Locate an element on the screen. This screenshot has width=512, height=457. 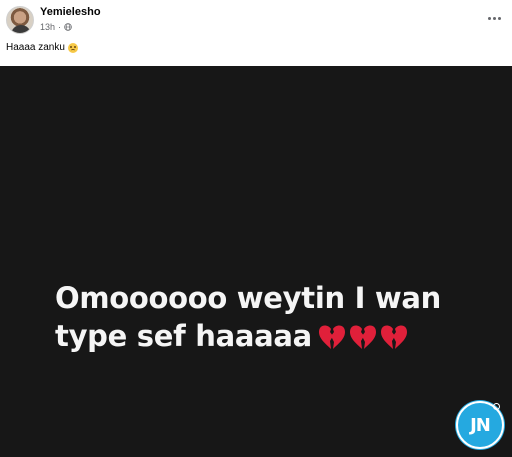
watermark-logo: JN is located at coordinates (480, 425).